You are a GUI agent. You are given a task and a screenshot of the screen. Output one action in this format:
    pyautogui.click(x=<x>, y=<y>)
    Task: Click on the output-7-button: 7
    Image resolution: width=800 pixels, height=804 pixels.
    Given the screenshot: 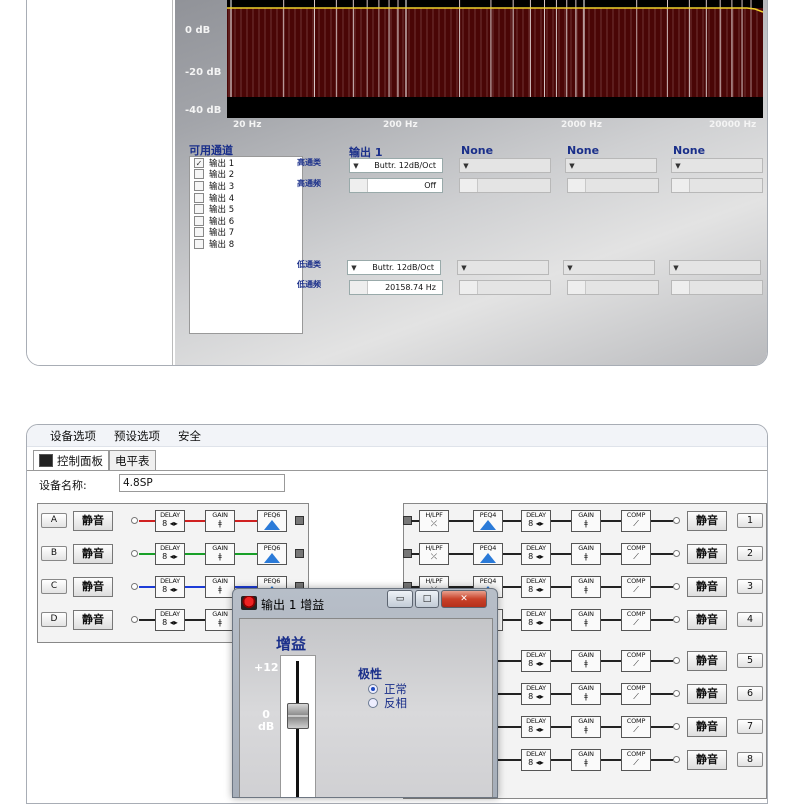 What is the action you would take?
    pyautogui.click(x=750, y=726)
    